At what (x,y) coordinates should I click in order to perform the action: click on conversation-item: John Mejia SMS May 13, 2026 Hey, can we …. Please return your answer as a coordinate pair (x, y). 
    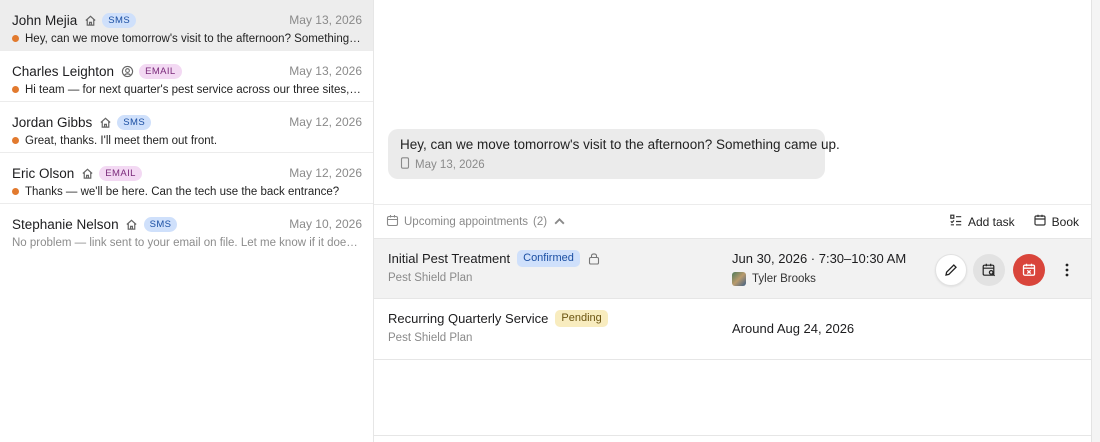
    Looking at the image, I should click on (186, 25).